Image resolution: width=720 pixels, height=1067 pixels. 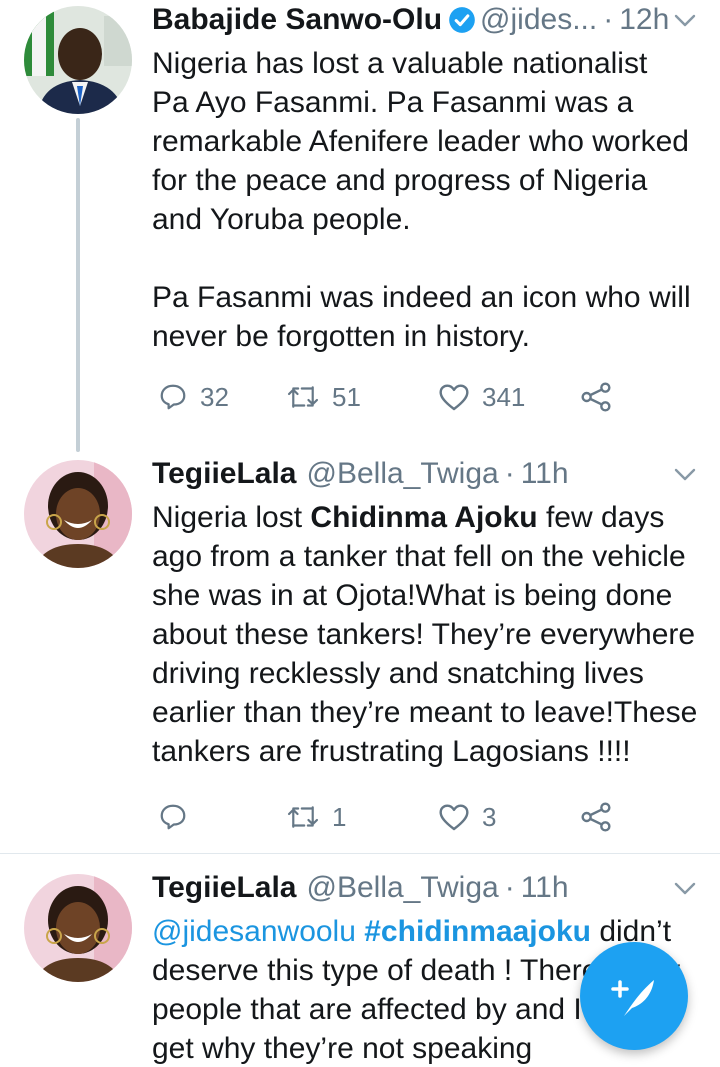 I want to click on tweet-header: Babajide Sanwo-Olu @jides... · 12h, so click(x=410, y=20).